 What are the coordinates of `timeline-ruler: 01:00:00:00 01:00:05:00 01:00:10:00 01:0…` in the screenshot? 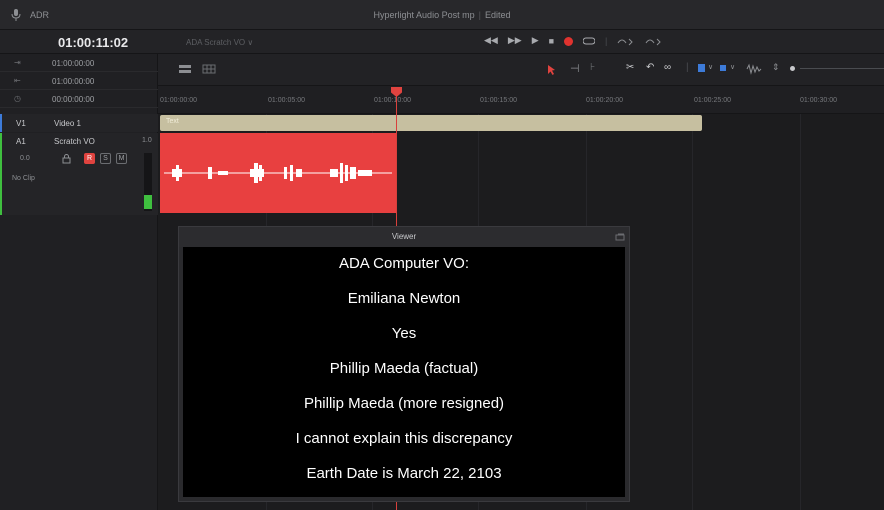 It's located at (521, 100).